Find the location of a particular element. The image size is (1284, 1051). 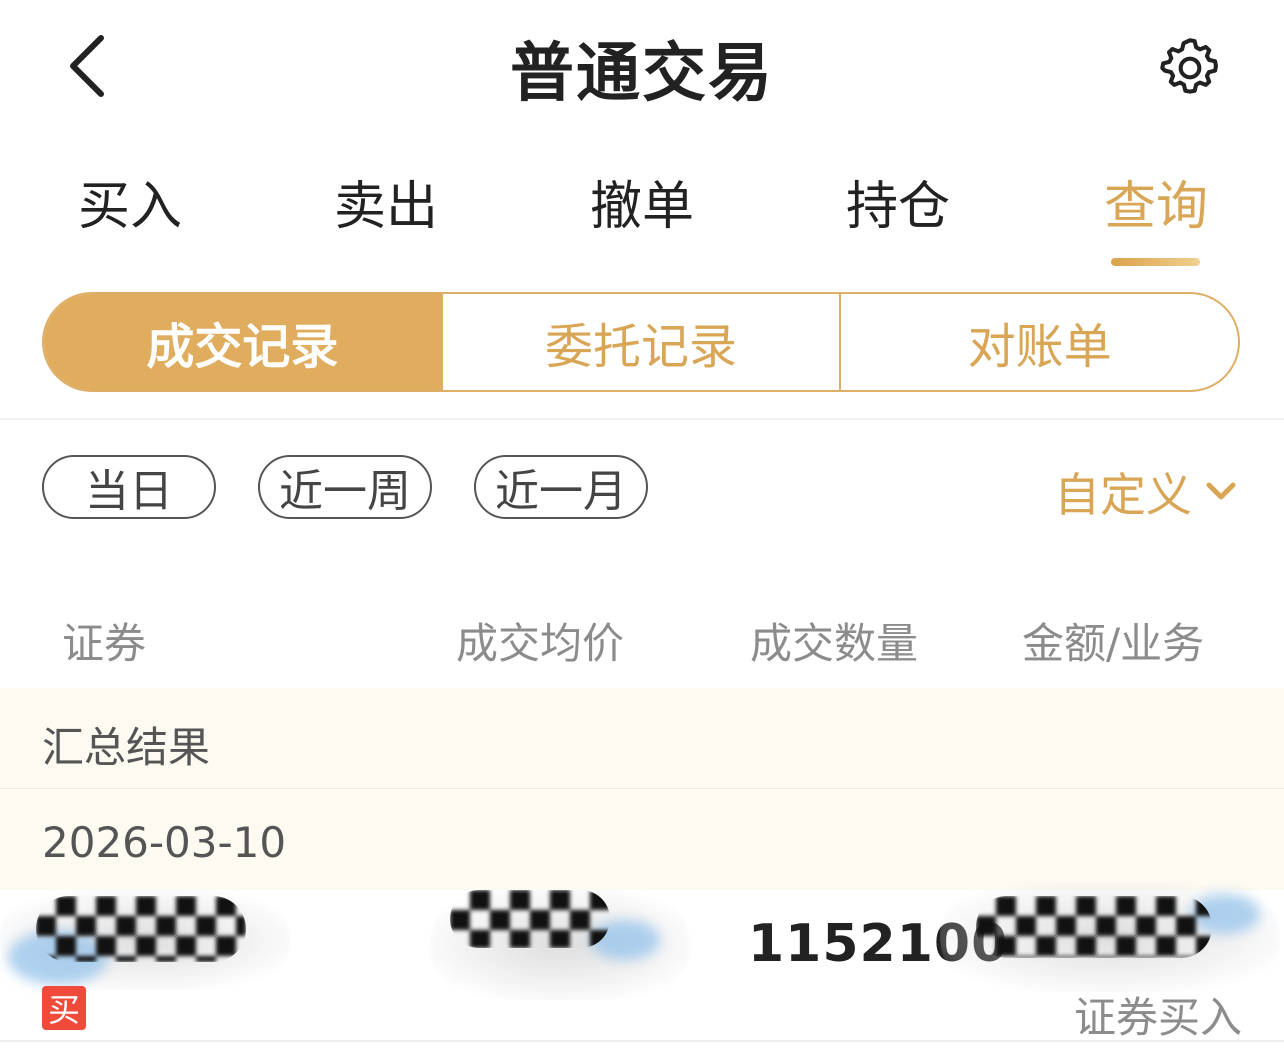

settings-button is located at coordinates (1190, 68).